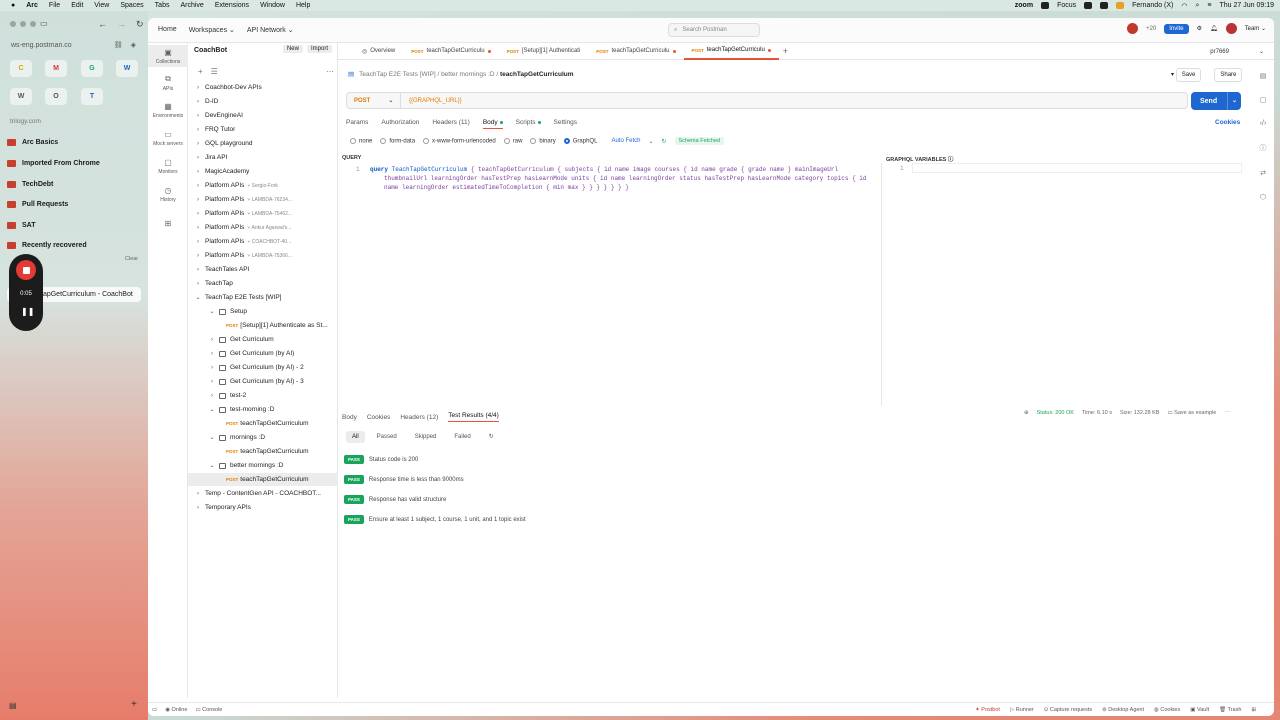 The image size is (1280, 720). What do you see at coordinates (77, 5) in the screenshot?
I see `menu-edit: Edit` at bounding box center [77, 5].